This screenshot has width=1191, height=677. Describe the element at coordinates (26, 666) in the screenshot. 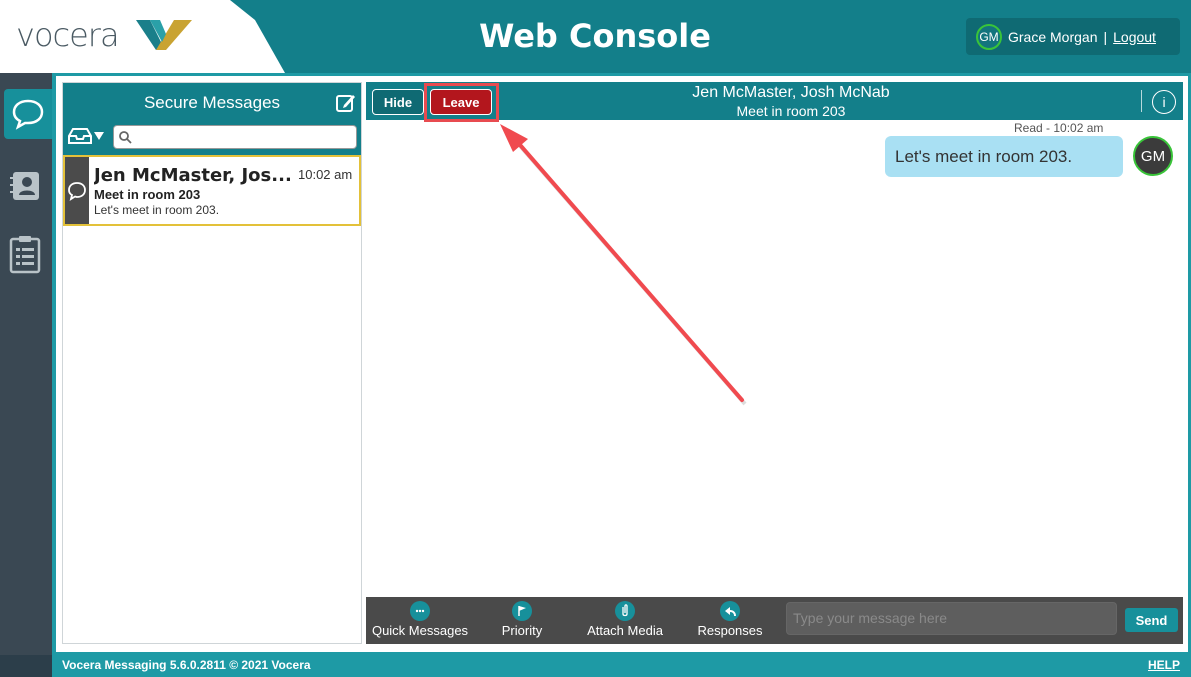

I see `footer-left-spacer` at that location.